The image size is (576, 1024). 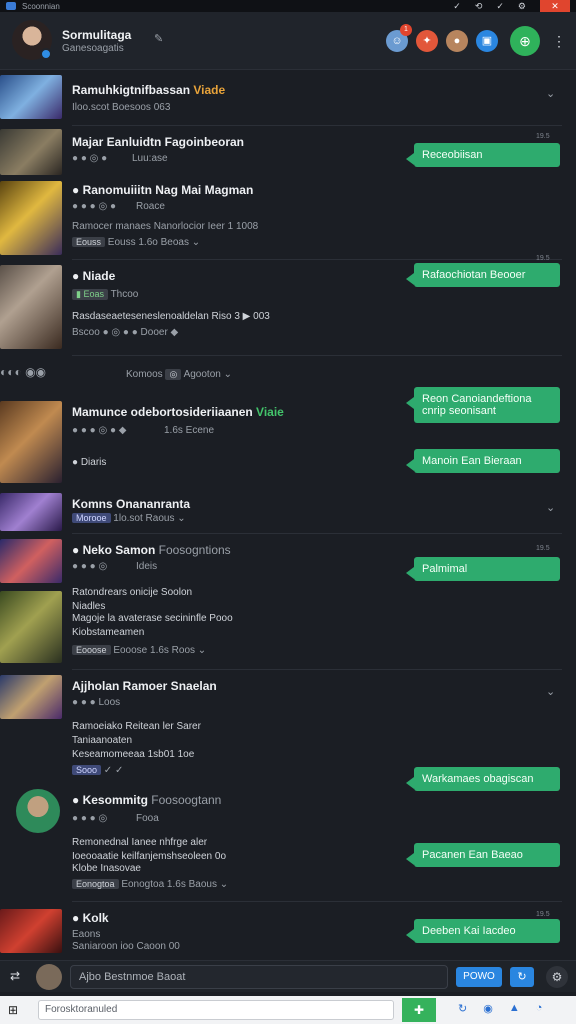 I want to click on avatar-group: ◐◐◐ ◉◉, so click(x=23, y=372).